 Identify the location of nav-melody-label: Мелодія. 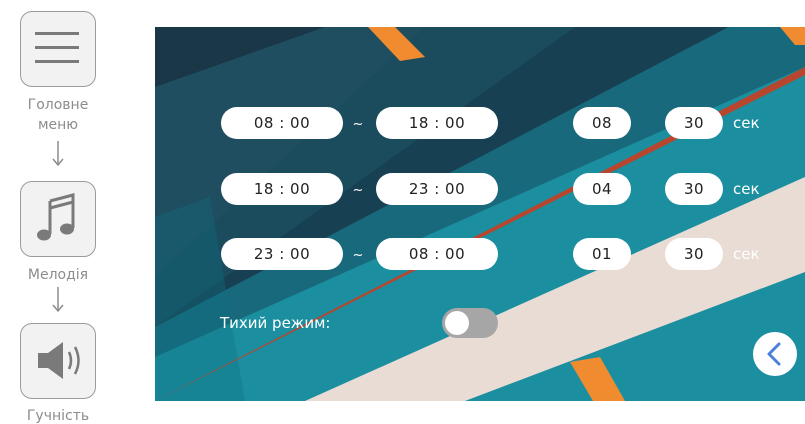
(58, 275).